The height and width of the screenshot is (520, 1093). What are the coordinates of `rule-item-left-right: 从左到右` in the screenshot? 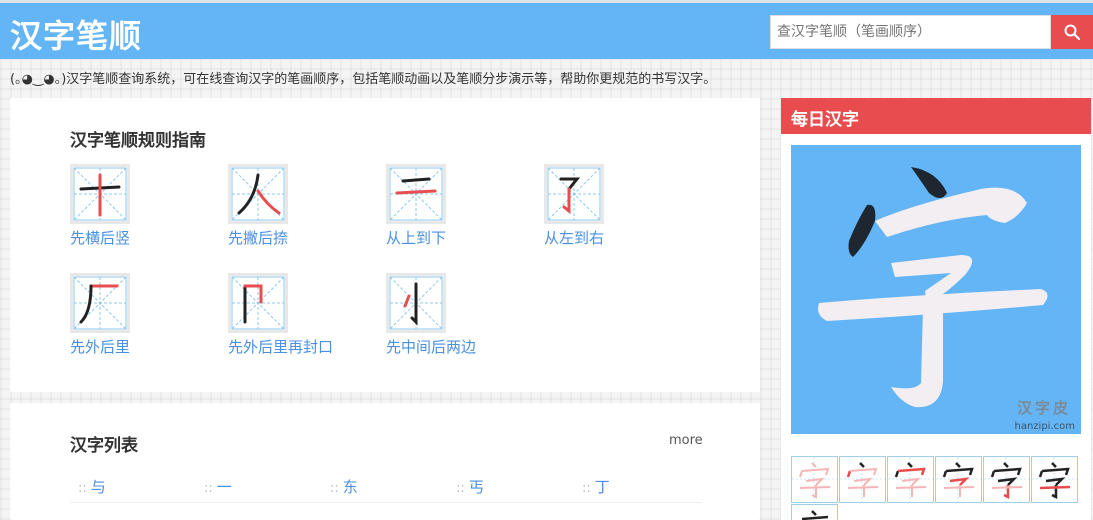 It's located at (619, 209).